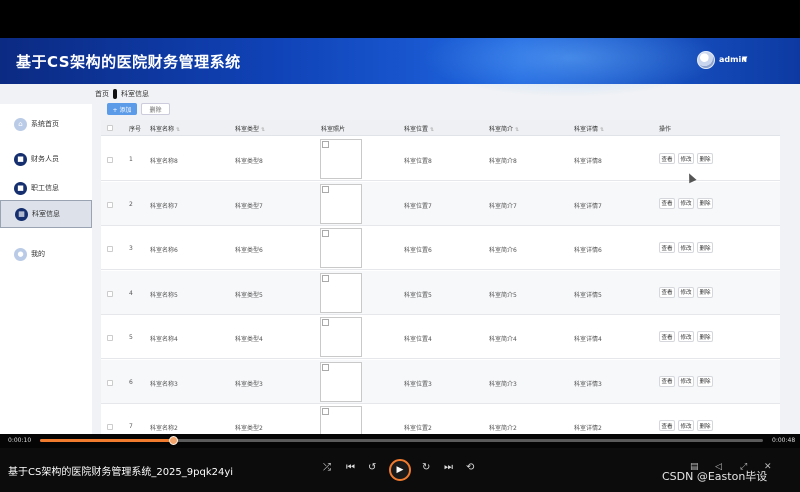 The image size is (800, 492). Describe the element at coordinates (503, 206) in the screenshot. I see `cell-intro: 科室简介7` at that location.